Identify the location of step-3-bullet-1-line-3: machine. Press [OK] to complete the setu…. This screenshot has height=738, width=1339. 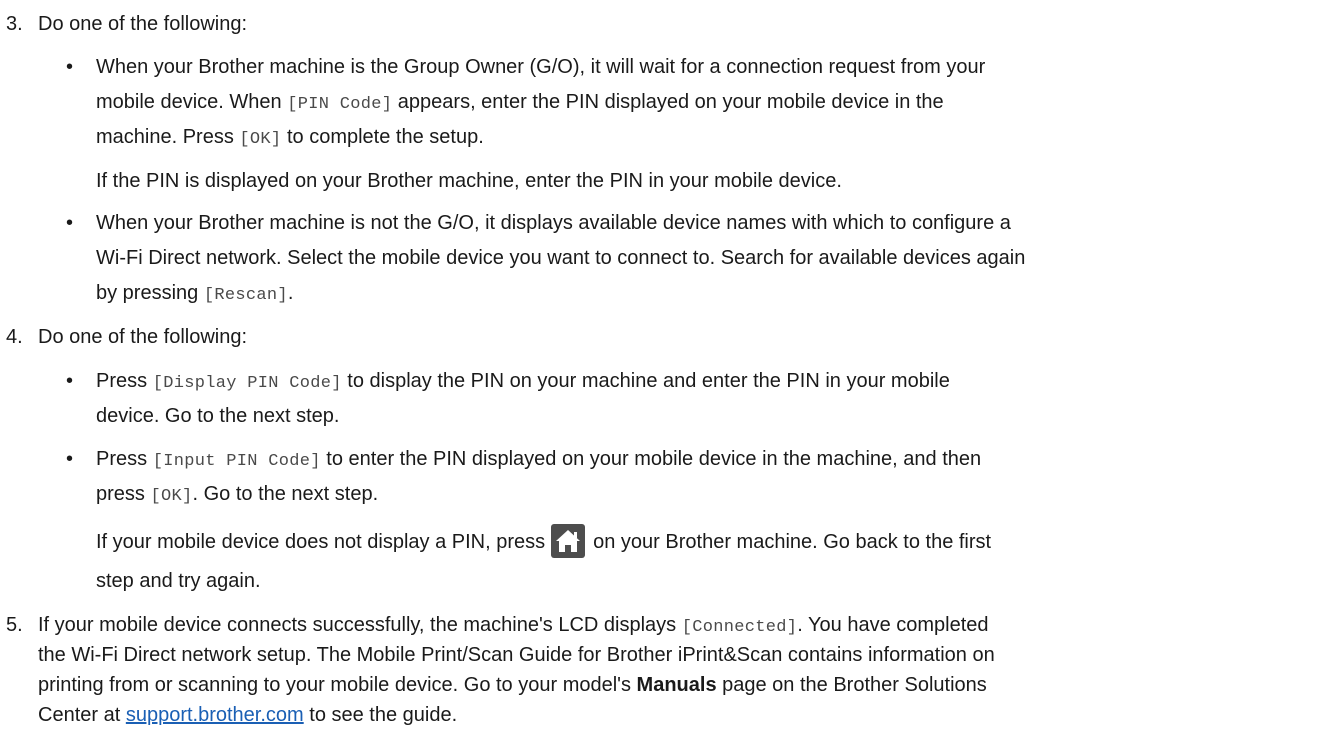
(290, 137).